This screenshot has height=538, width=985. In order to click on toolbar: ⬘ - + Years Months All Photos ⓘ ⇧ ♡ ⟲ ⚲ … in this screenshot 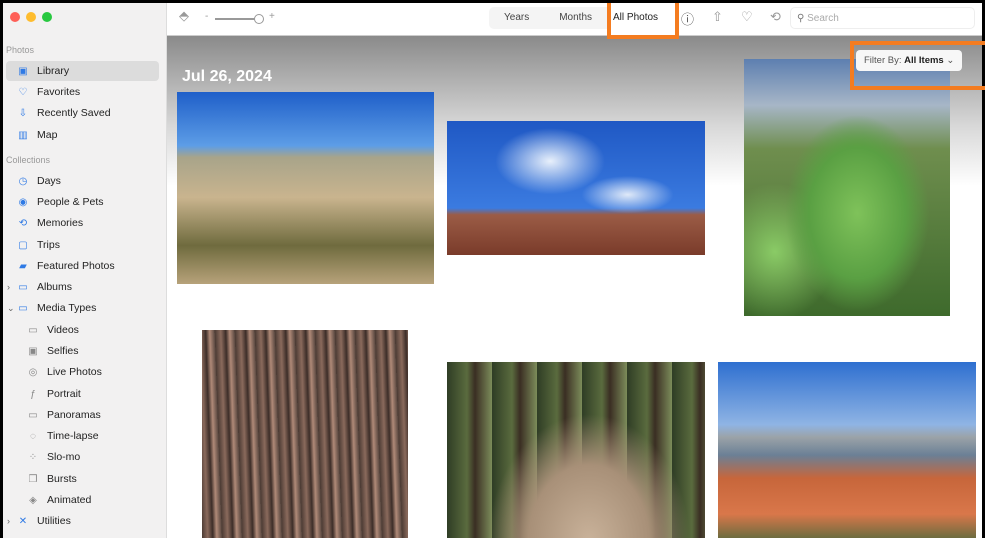, I will do `click(574, 19)`.